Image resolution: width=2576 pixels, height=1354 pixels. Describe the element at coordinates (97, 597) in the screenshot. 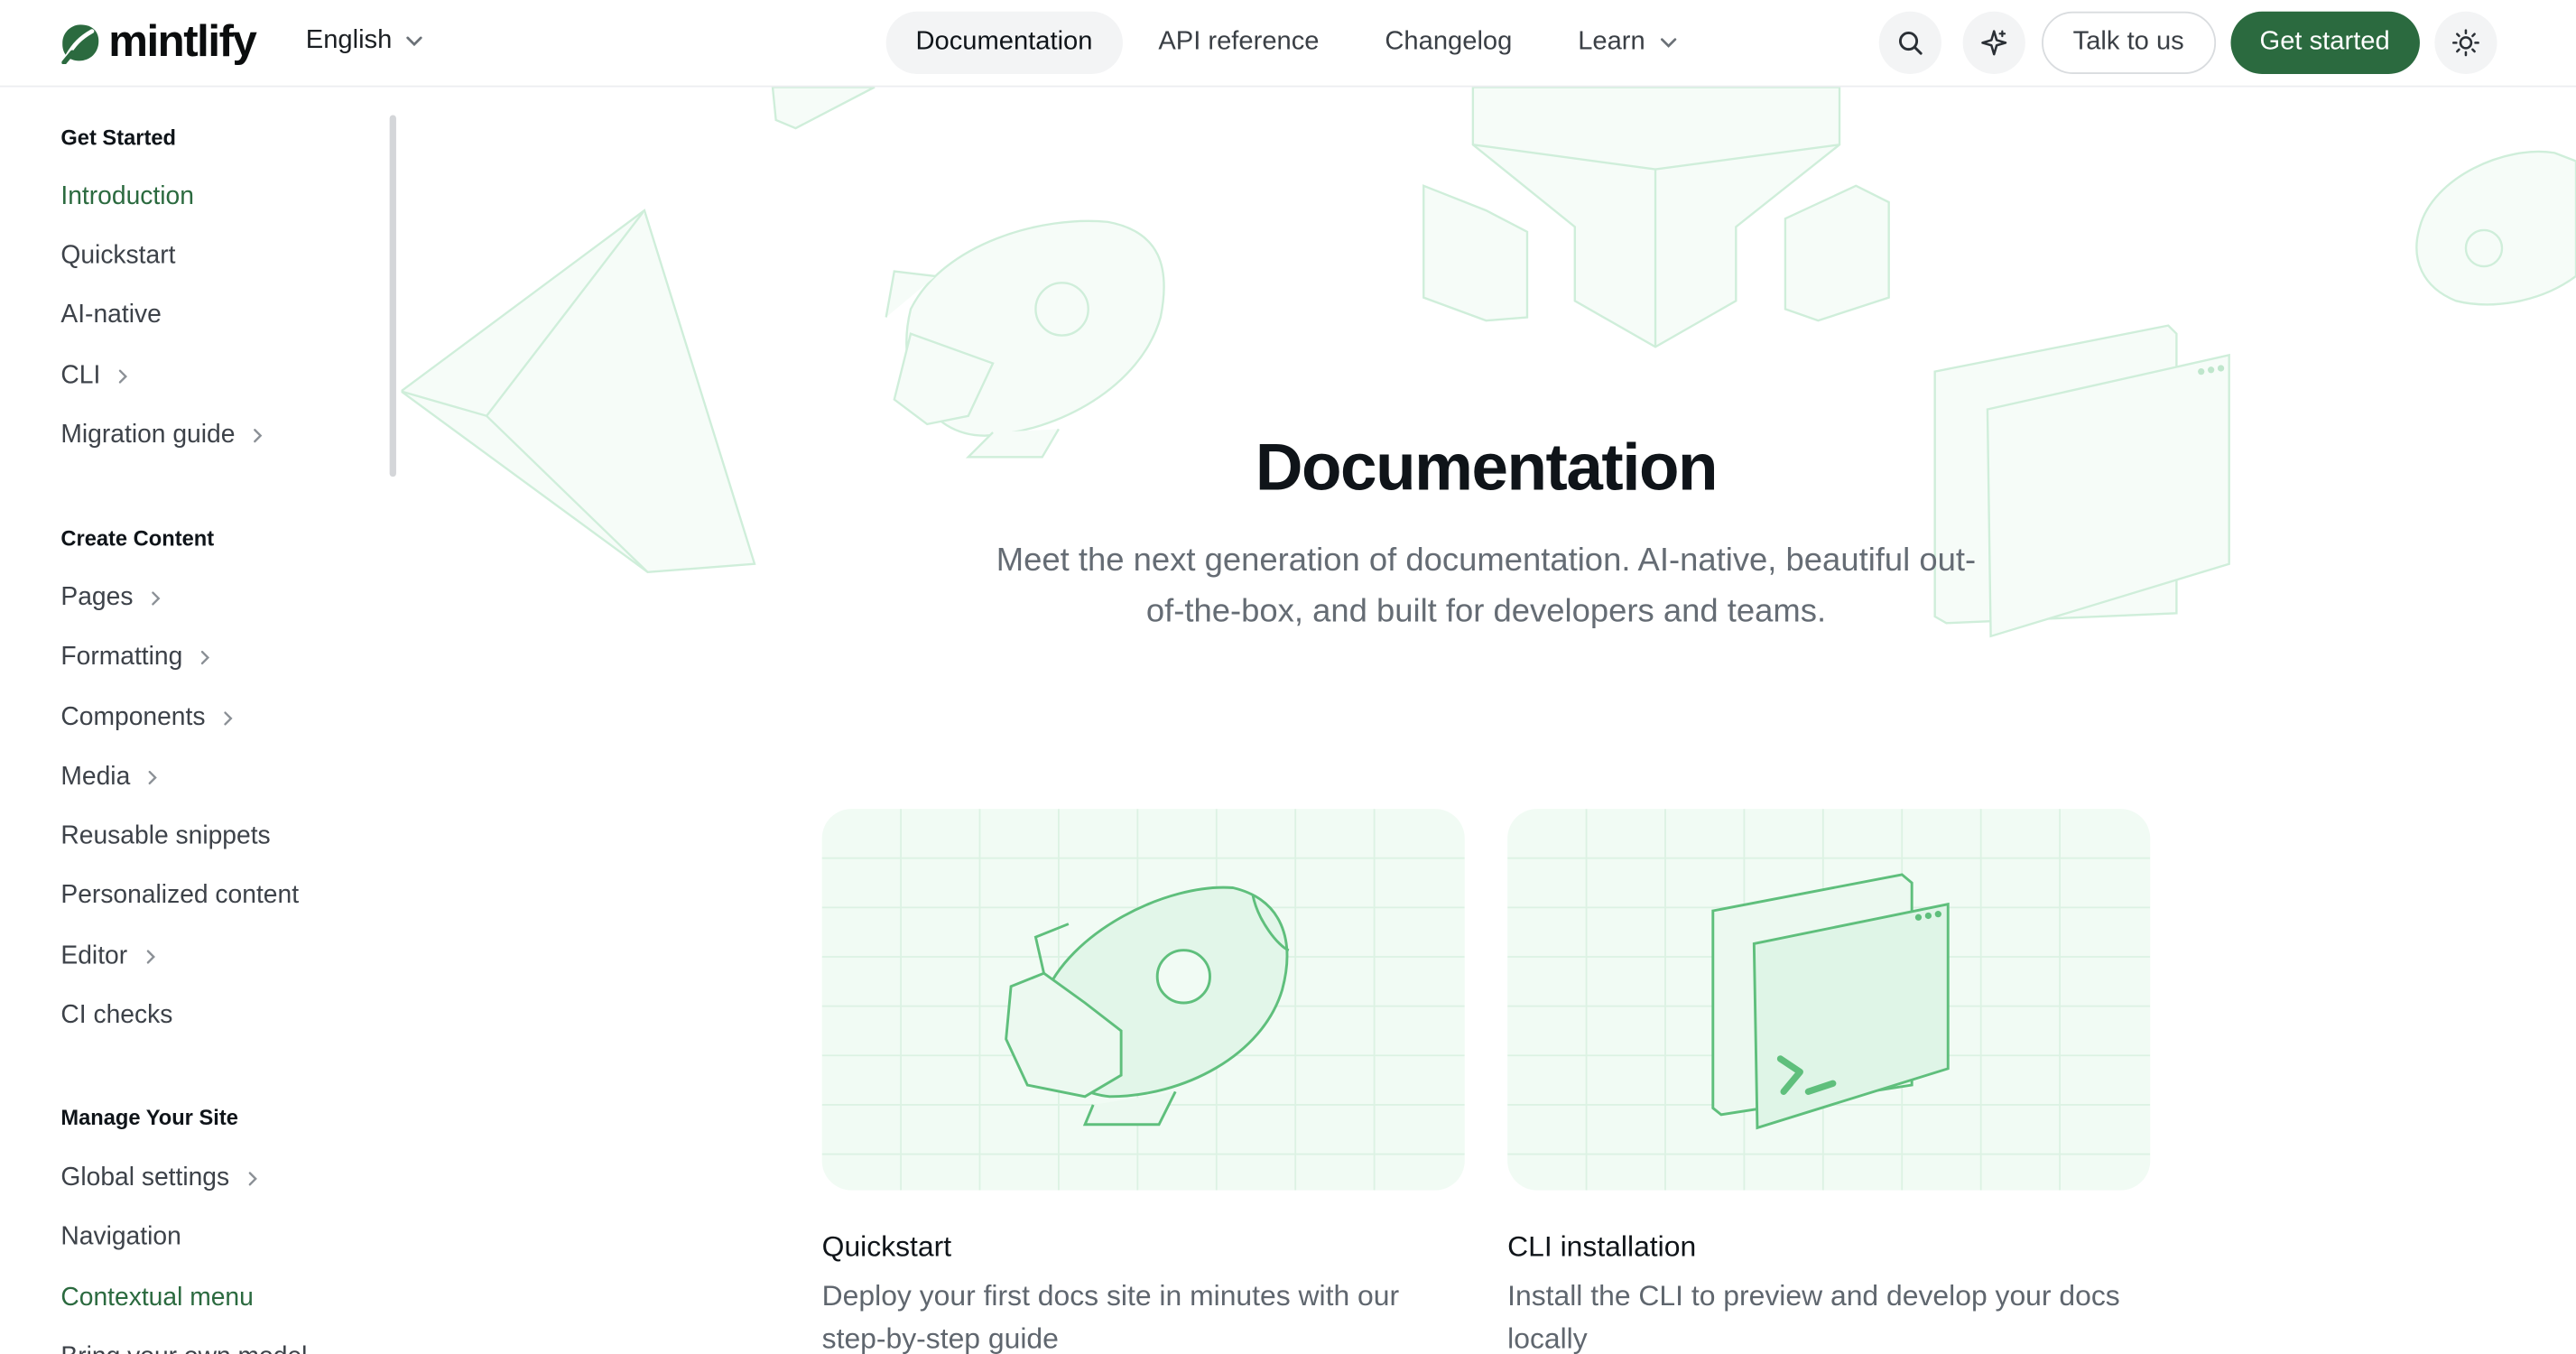

I see `sidebar-item-label: Pages` at that location.